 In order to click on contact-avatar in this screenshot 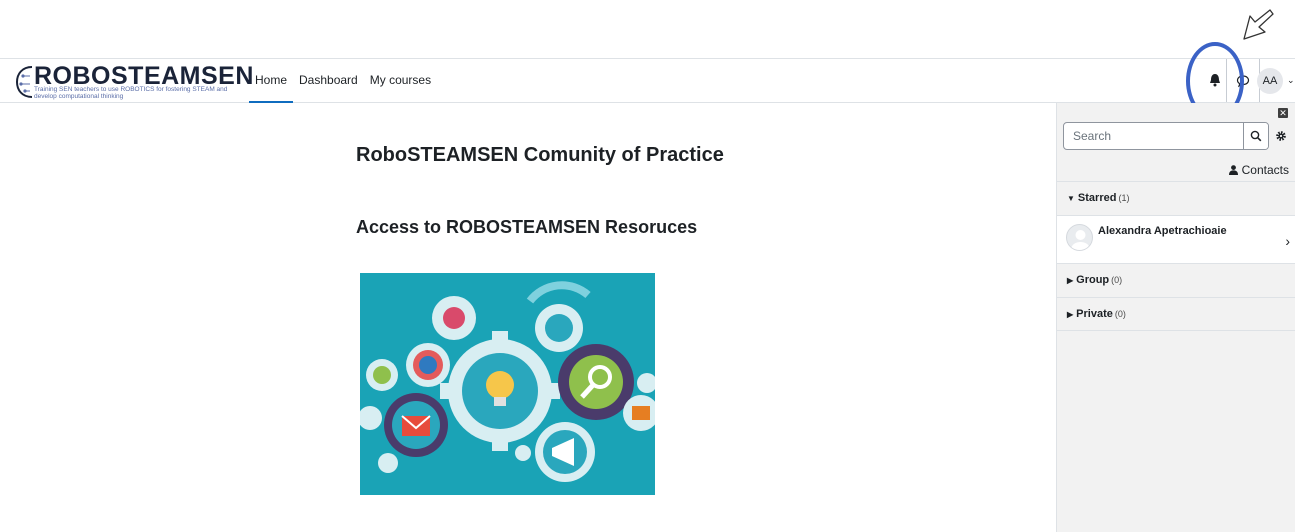, I will do `click(1079, 237)`.